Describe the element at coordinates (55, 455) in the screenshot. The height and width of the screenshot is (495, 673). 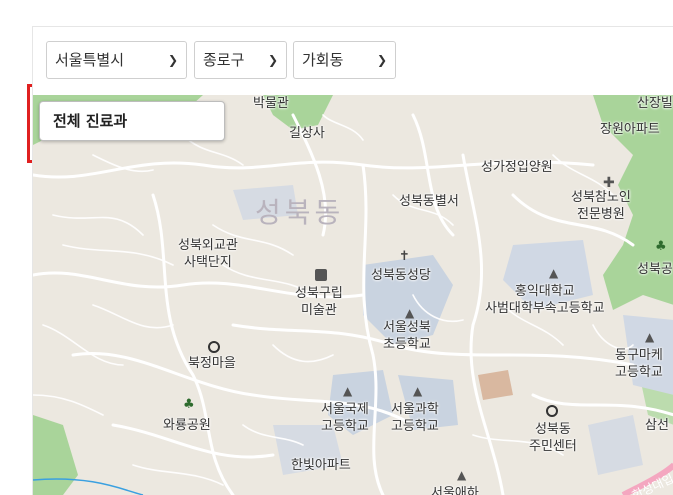
I see `park-area` at that location.